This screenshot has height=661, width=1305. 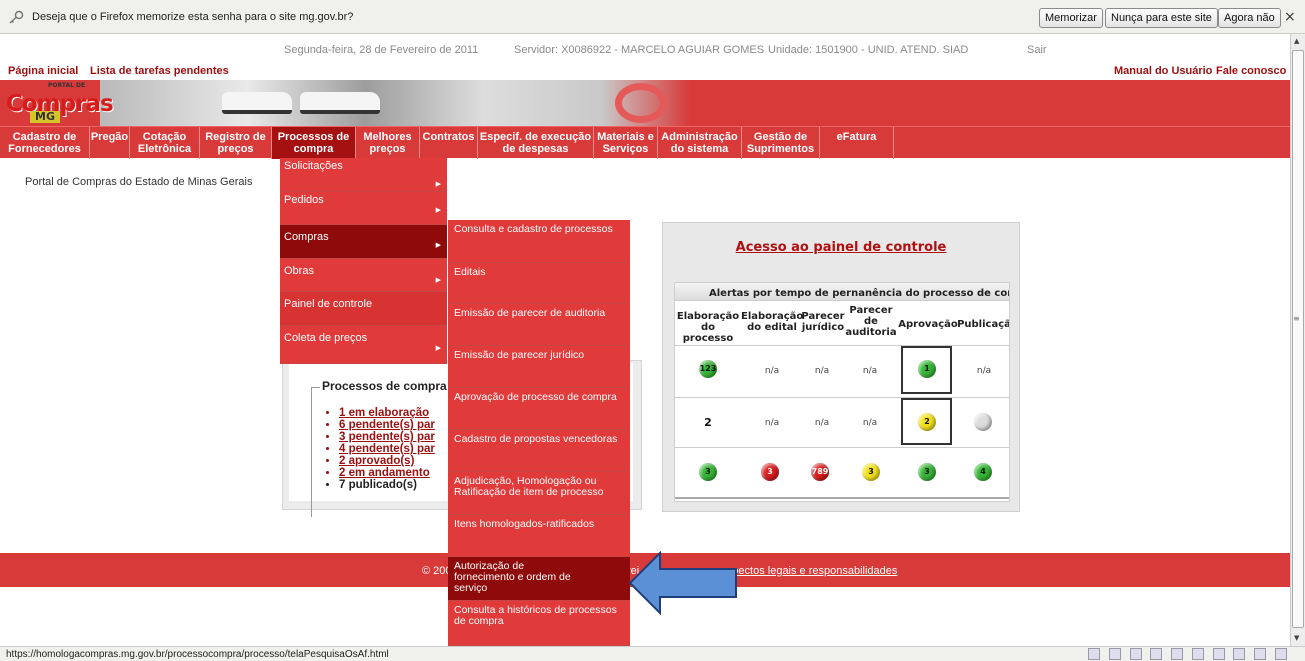 What do you see at coordinates (539, 409) in the screenshot?
I see `submenu-aprovacao: Aprovação de processo de compra` at bounding box center [539, 409].